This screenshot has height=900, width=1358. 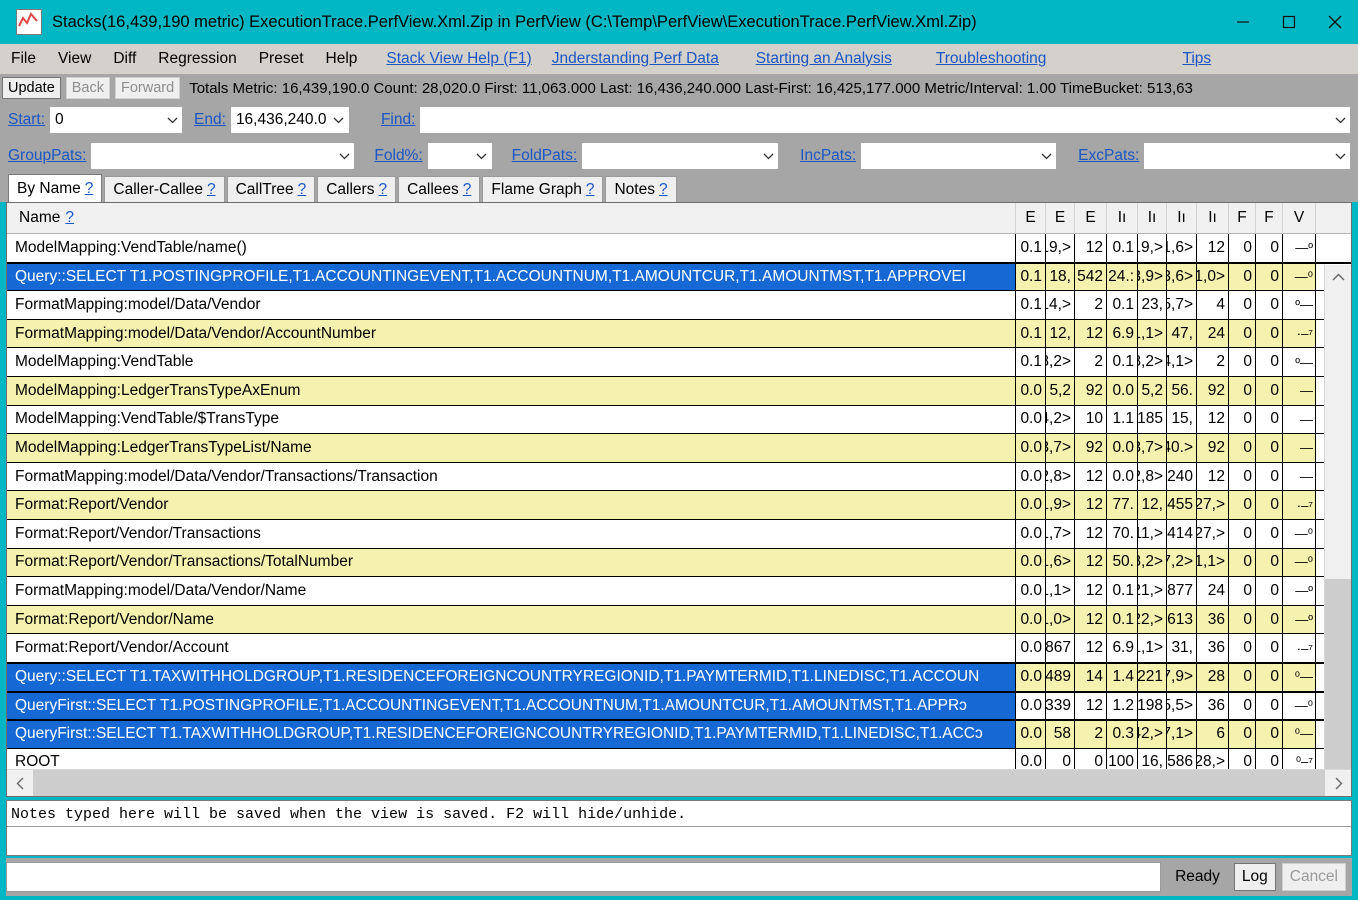 I want to click on menu-regression: Regression, so click(x=197, y=59).